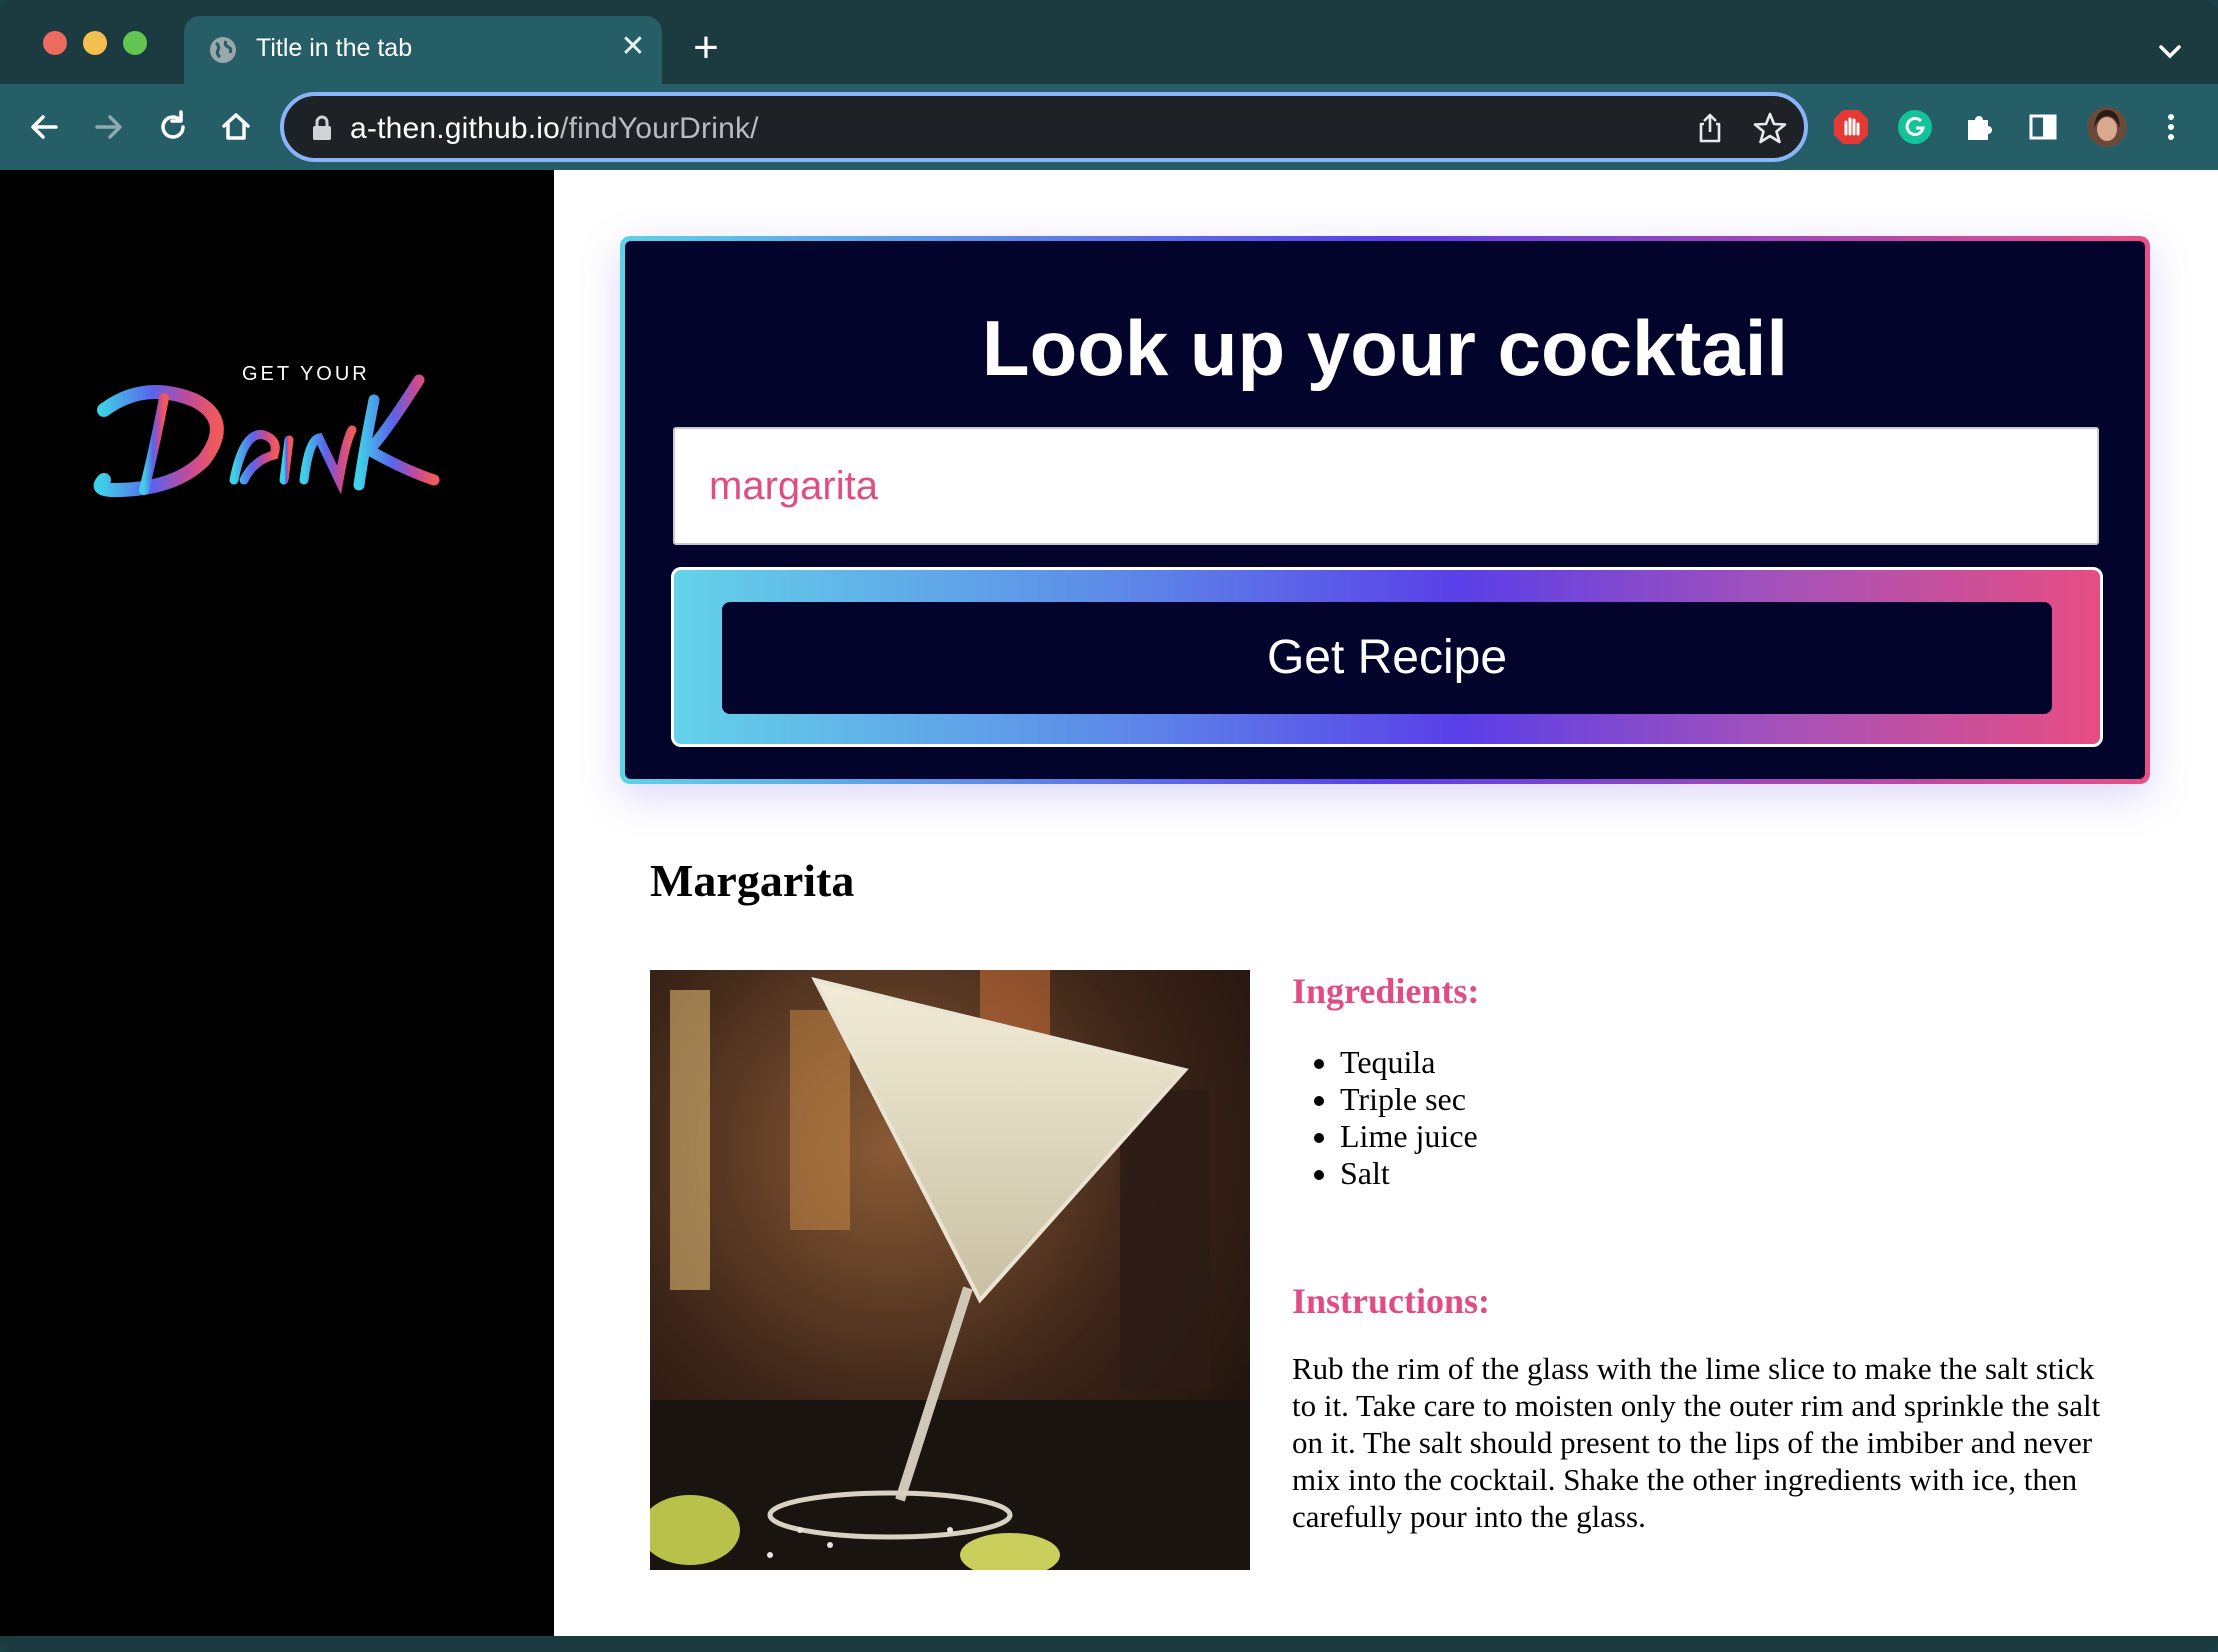  Describe the element at coordinates (1386, 486) in the screenshot. I see `cocktail-search-input` at that location.